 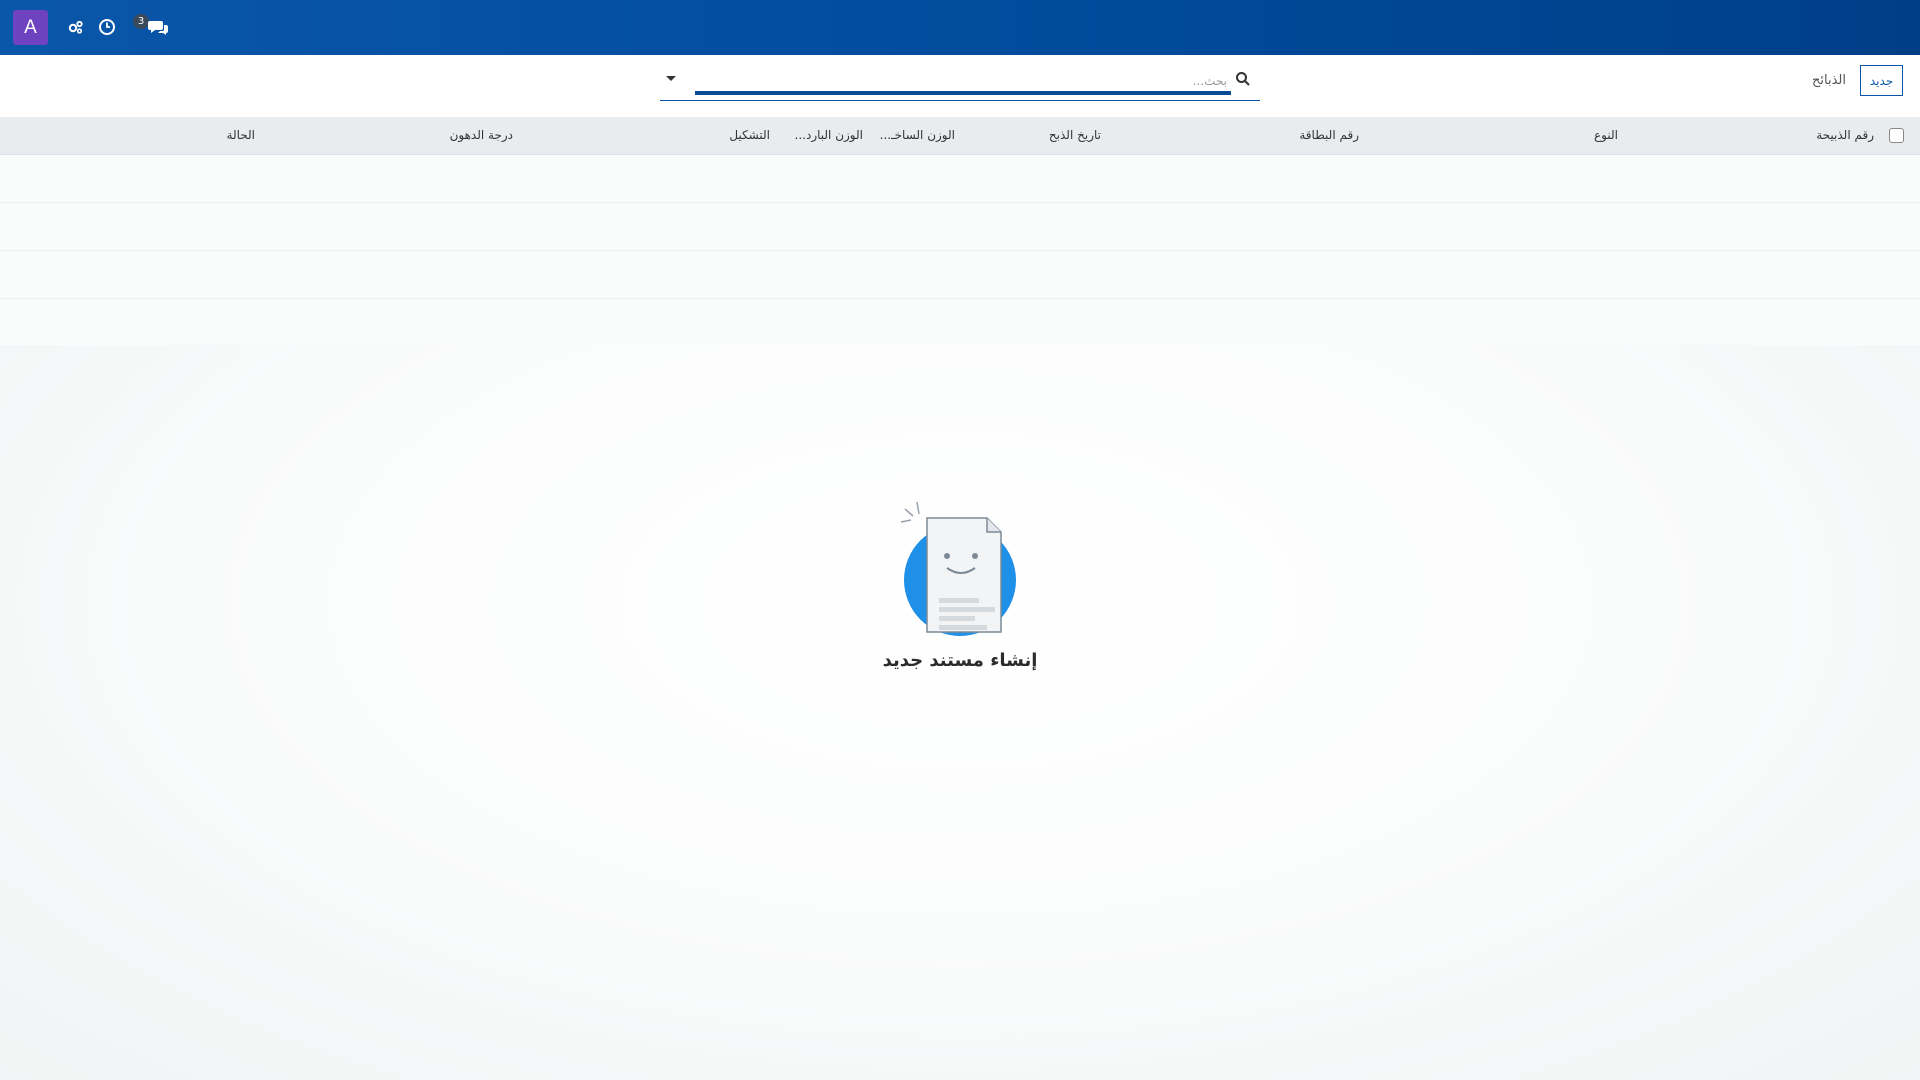 I want to click on control-panel: جديد الذبائح, so click(x=960, y=86).